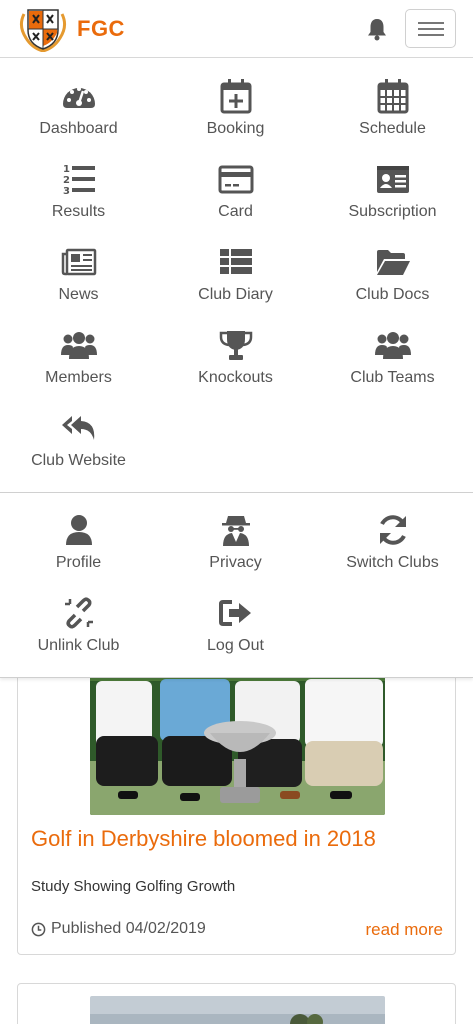 The width and height of the screenshot is (473, 1024). I want to click on svg-text: 3, so click(66, 191).